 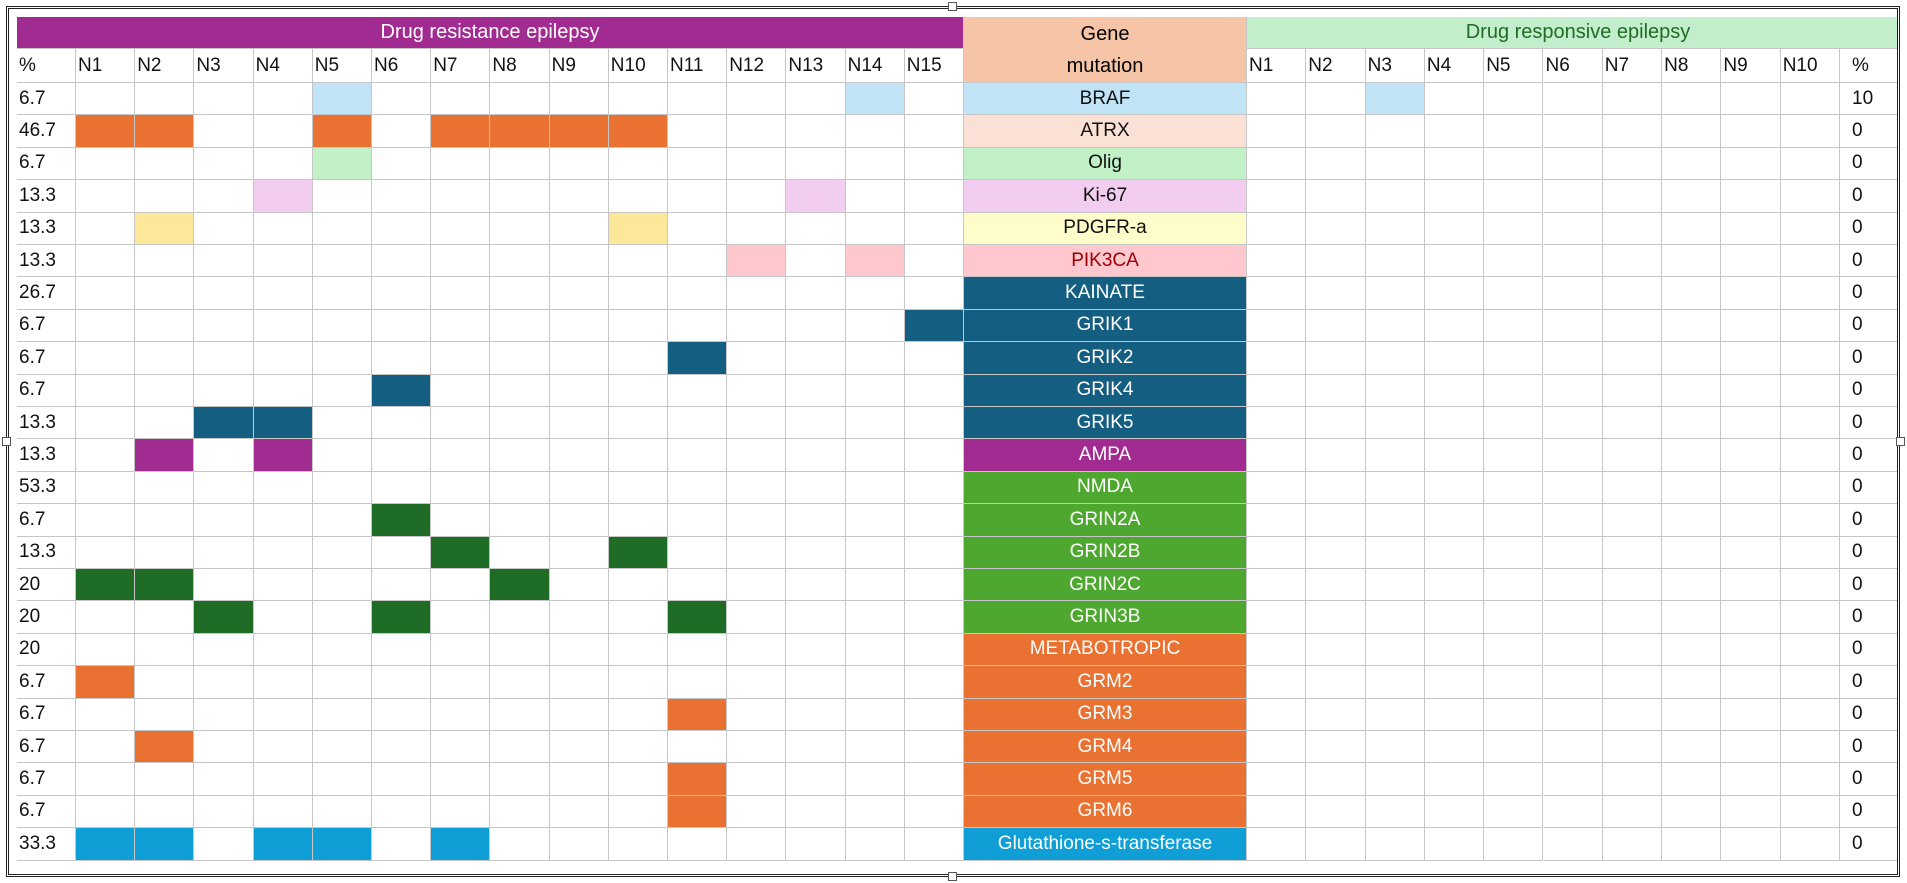 What do you see at coordinates (224, 617) in the screenshot?
I see `mutation-mark-grin3b-n3` at bounding box center [224, 617].